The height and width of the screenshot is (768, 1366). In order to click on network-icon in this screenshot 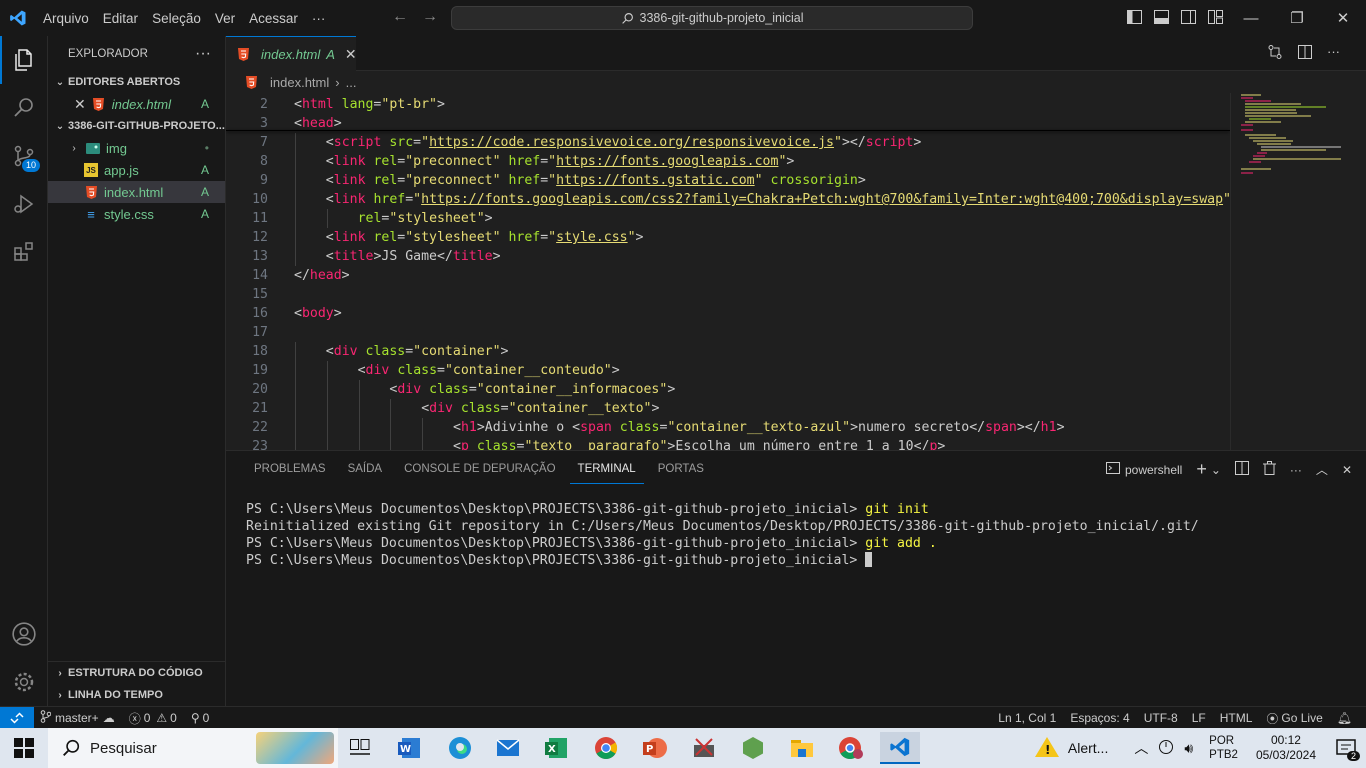, I will do `click(1166, 748)`.